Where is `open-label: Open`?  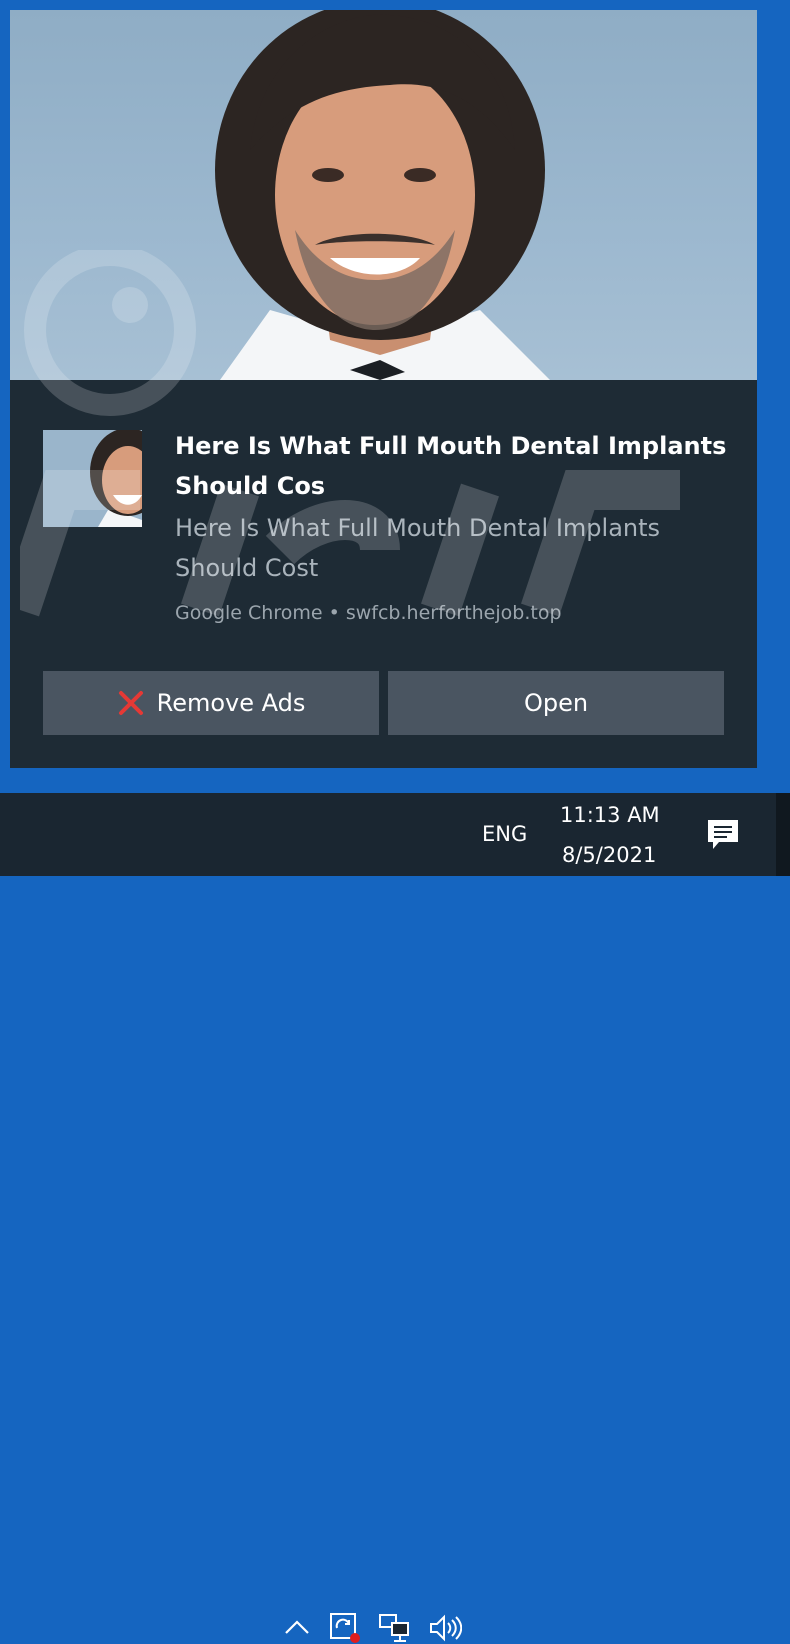
open-label: Open is located at coordinates (556, 703).